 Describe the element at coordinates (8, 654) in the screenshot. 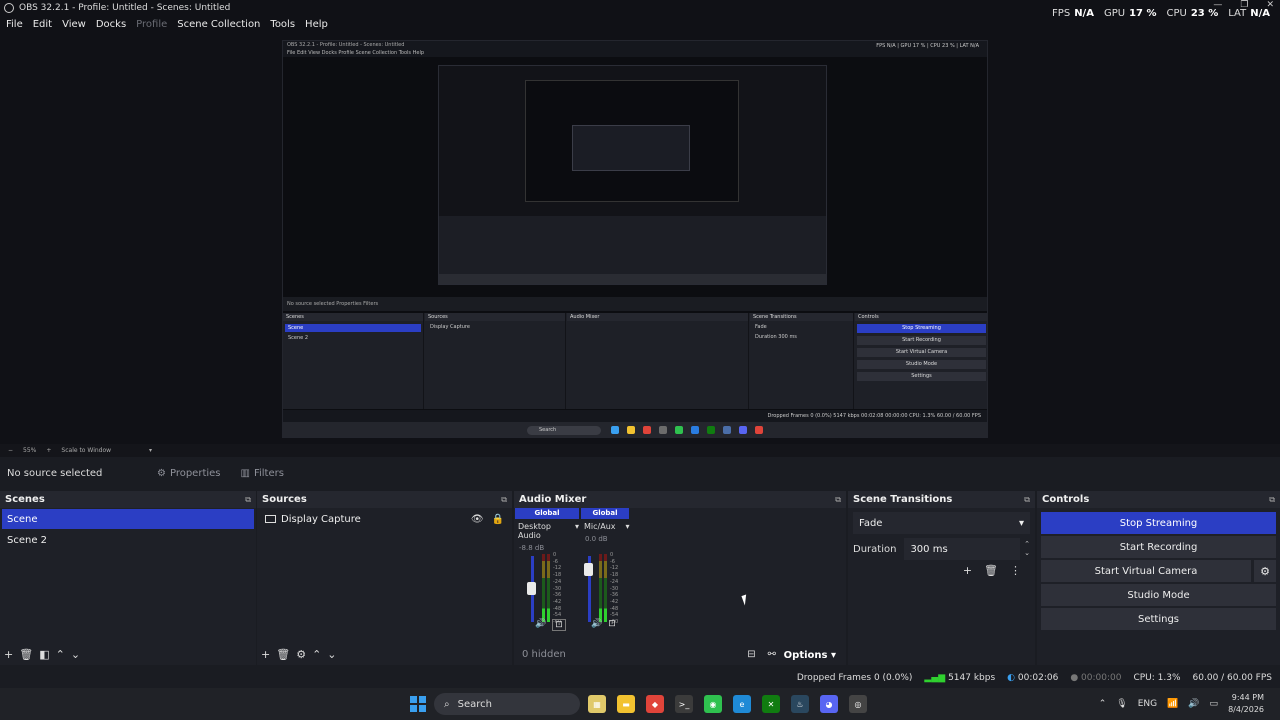

I see `add-scene-button: +` at that location.